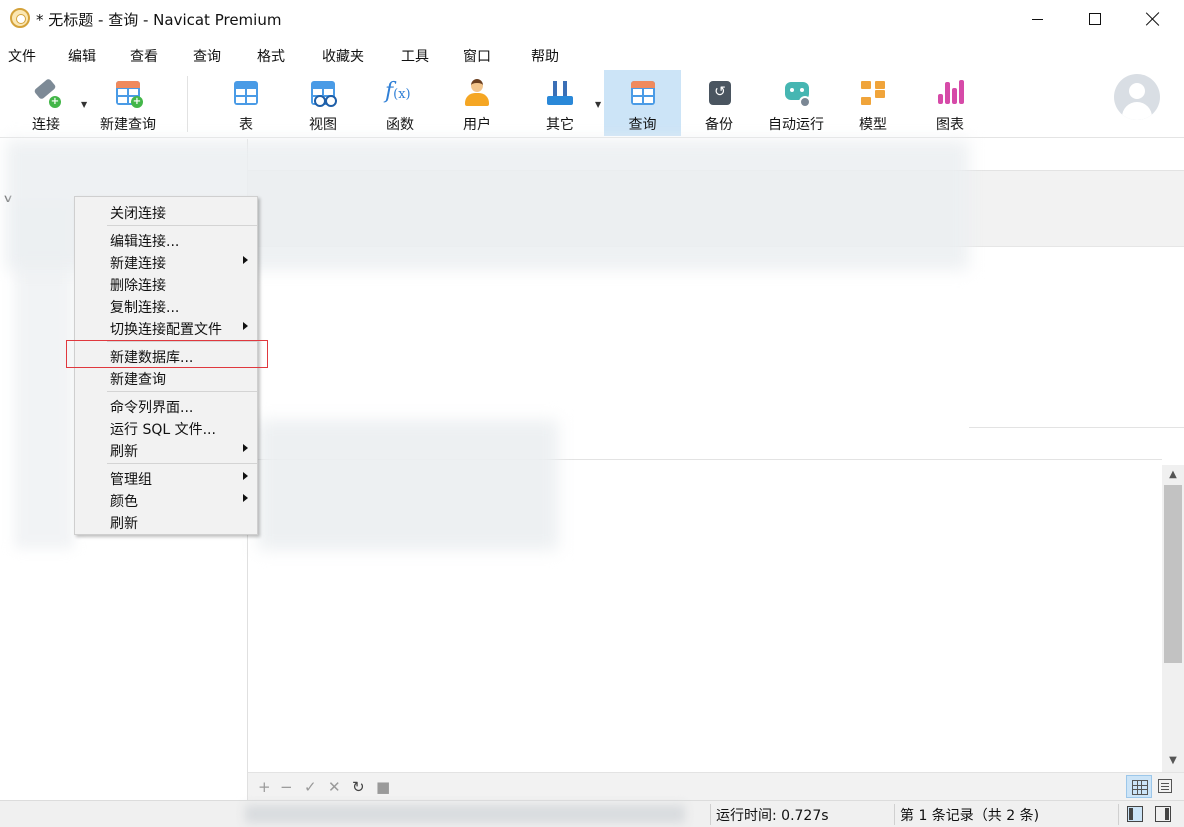  Describe the element at coordinates (1173, 761) in the screenshot. I see `scroll-down-icon: ▼` at that location.